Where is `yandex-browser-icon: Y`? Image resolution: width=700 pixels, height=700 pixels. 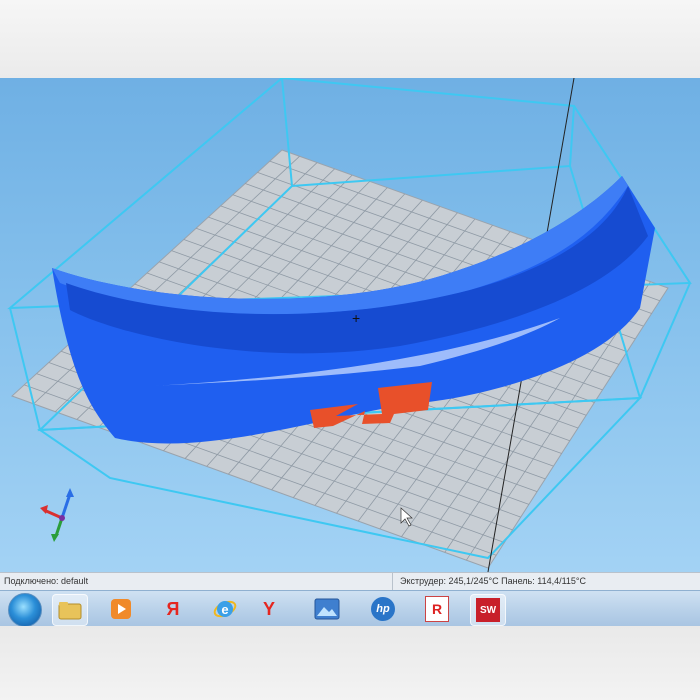 yandex-browser-icon: Y is located at coordinates (269, 609).